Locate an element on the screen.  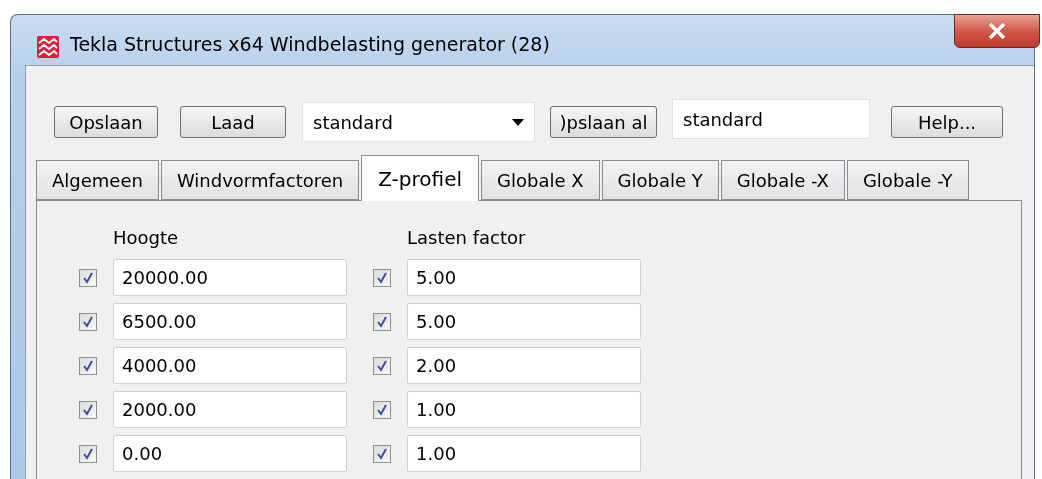
window-title: Tekla Structures x64 Windbelasting generator (28) is located at coordinates (310, 44).